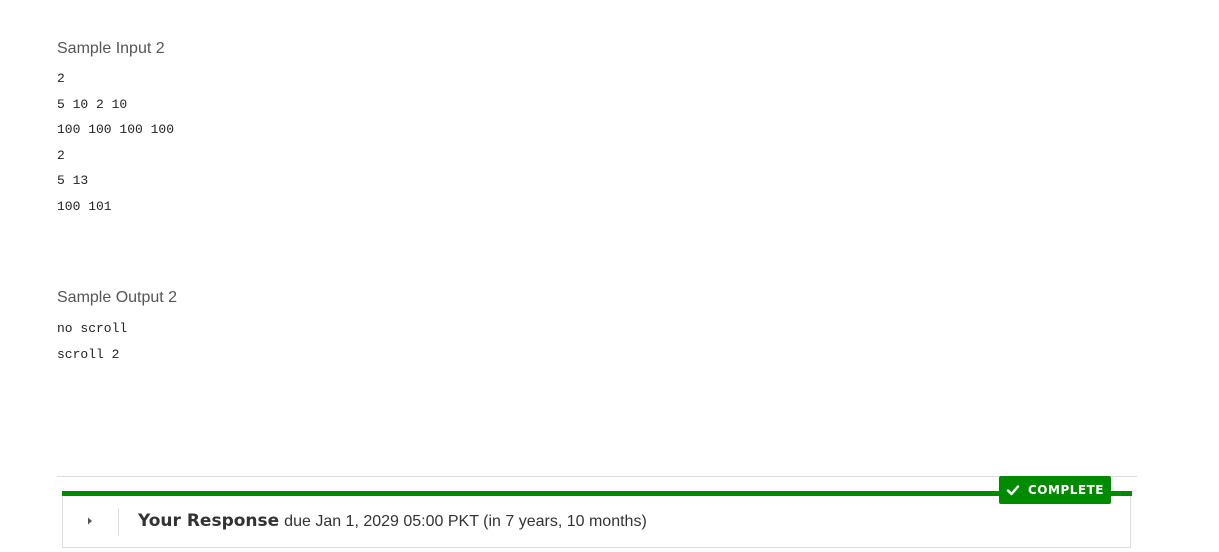 The height and width of the screenshot is (552, 1219). I want to click on section-divider, so click(597, 476).